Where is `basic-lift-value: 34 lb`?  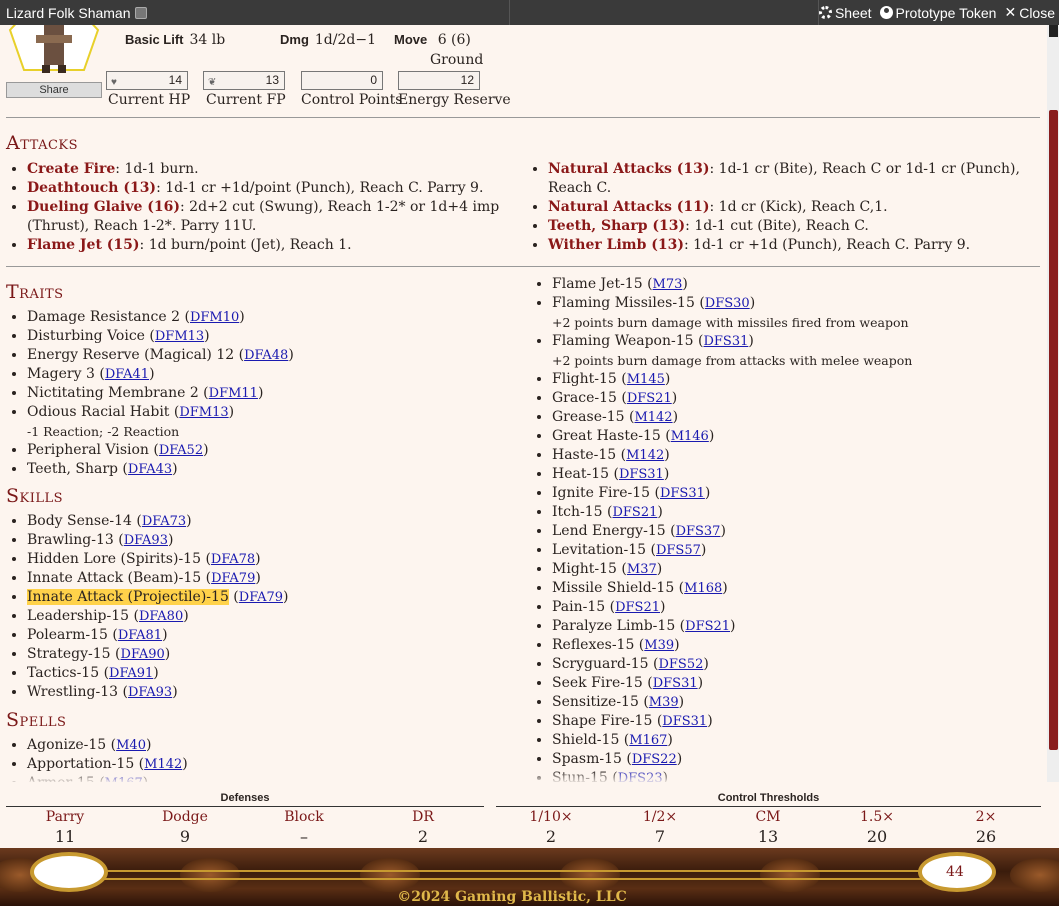 basic-lift-value: 34 lb is located at coordinates (207, 40).